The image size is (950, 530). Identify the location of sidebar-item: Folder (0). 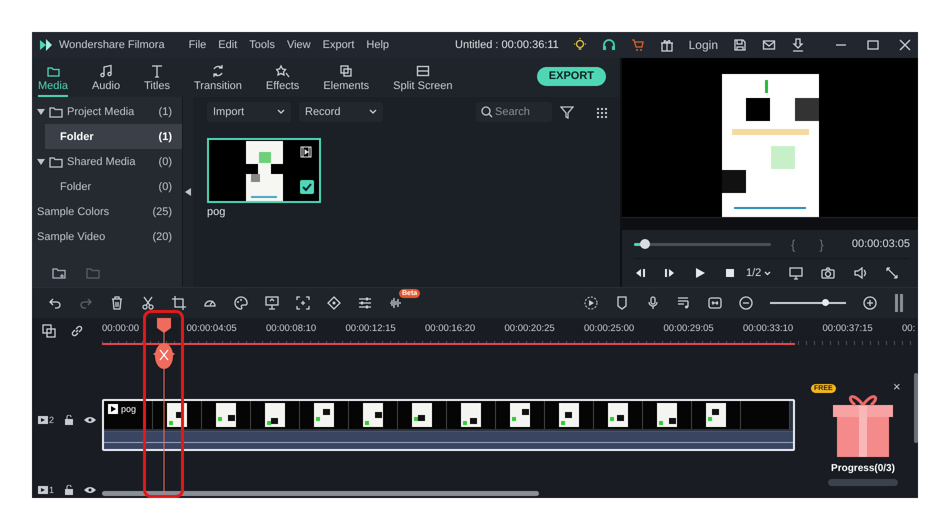
(113, 186).